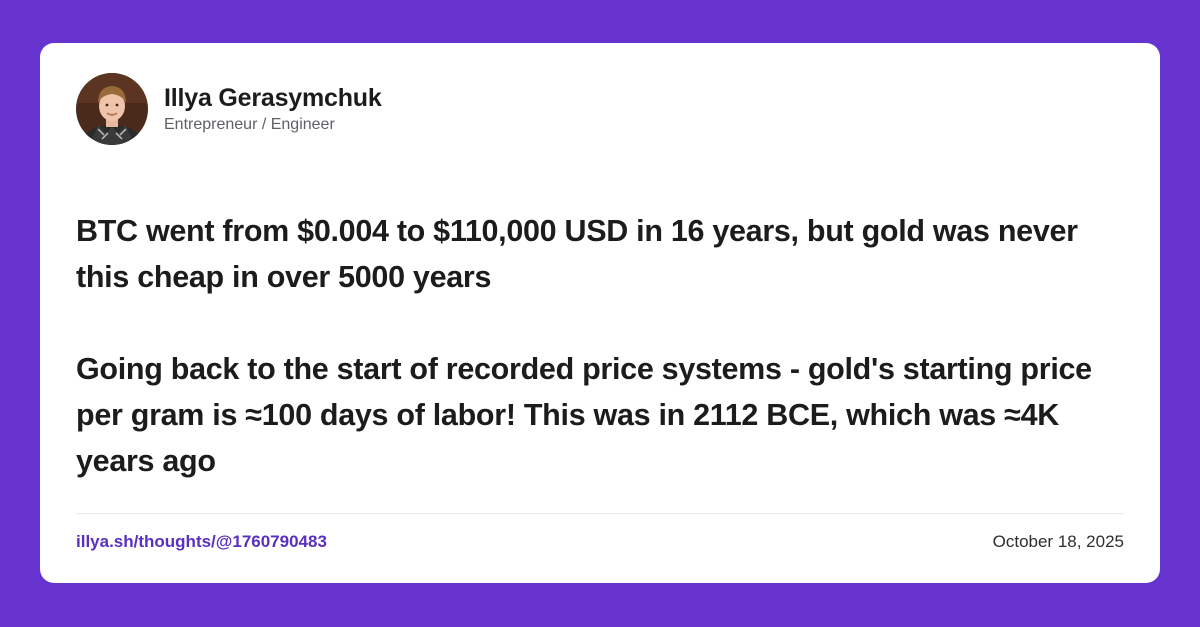  Describe the element at coordinates (1058, 541) in the screenshot. I see `post-date: October 18, 2025` at that location.